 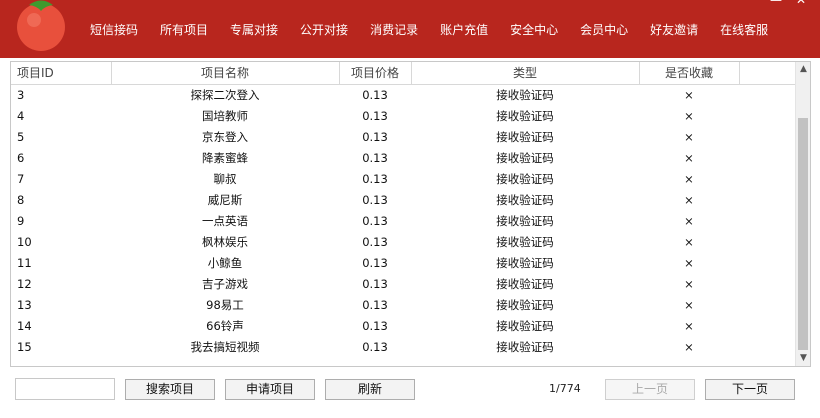 I want to click on table-row: 15 我去搞短视频 0.13 接收验证码 ×, so click(x=403, y=346).